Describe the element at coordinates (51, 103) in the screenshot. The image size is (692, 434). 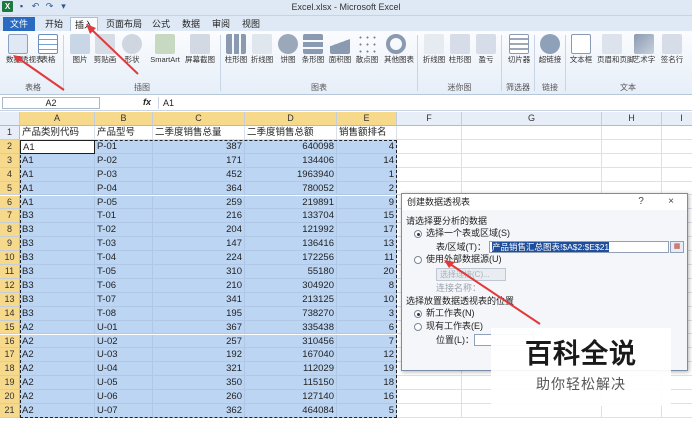
I see `name-box: A2` at that location.